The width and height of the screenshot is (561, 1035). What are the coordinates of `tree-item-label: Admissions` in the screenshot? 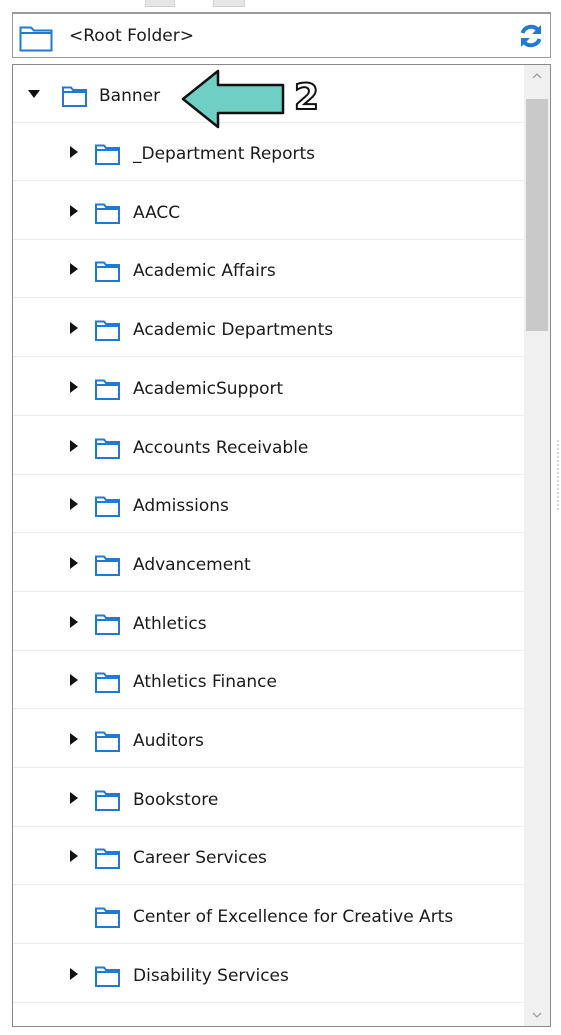 It's located at (181, 506).